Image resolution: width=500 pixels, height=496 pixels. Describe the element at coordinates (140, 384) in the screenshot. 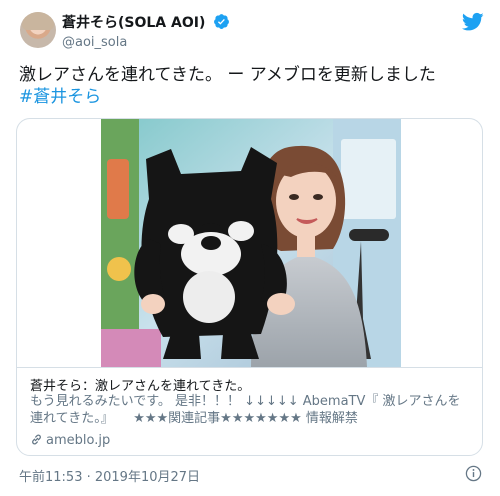

I see `card-title: 蒼井そら：激レアさんを連れてきた。` at that location.